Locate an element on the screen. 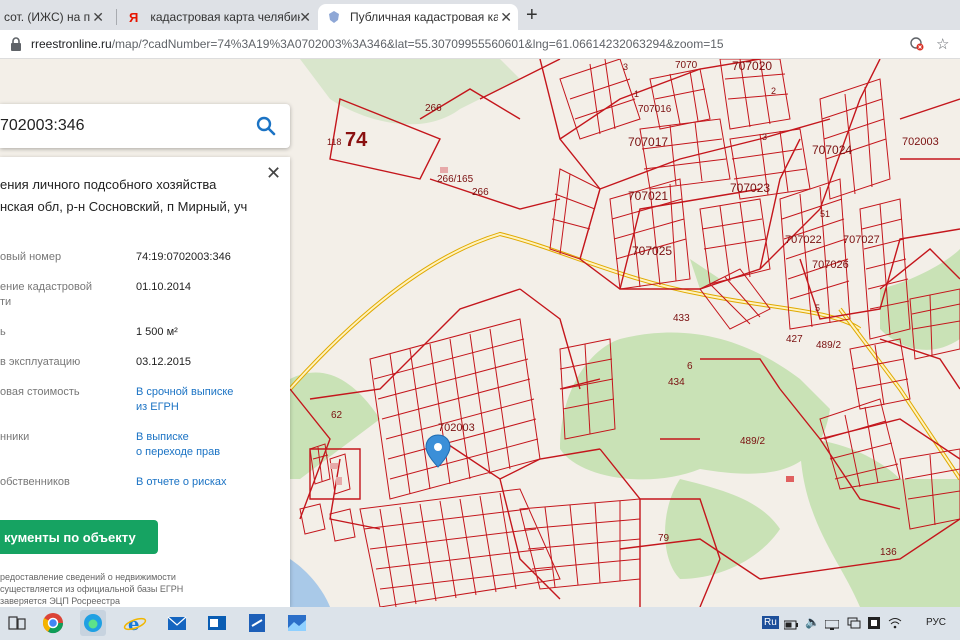 The width and height of the screenshot is (960, 641). outlook-icon is located at coordinates (217, 623).